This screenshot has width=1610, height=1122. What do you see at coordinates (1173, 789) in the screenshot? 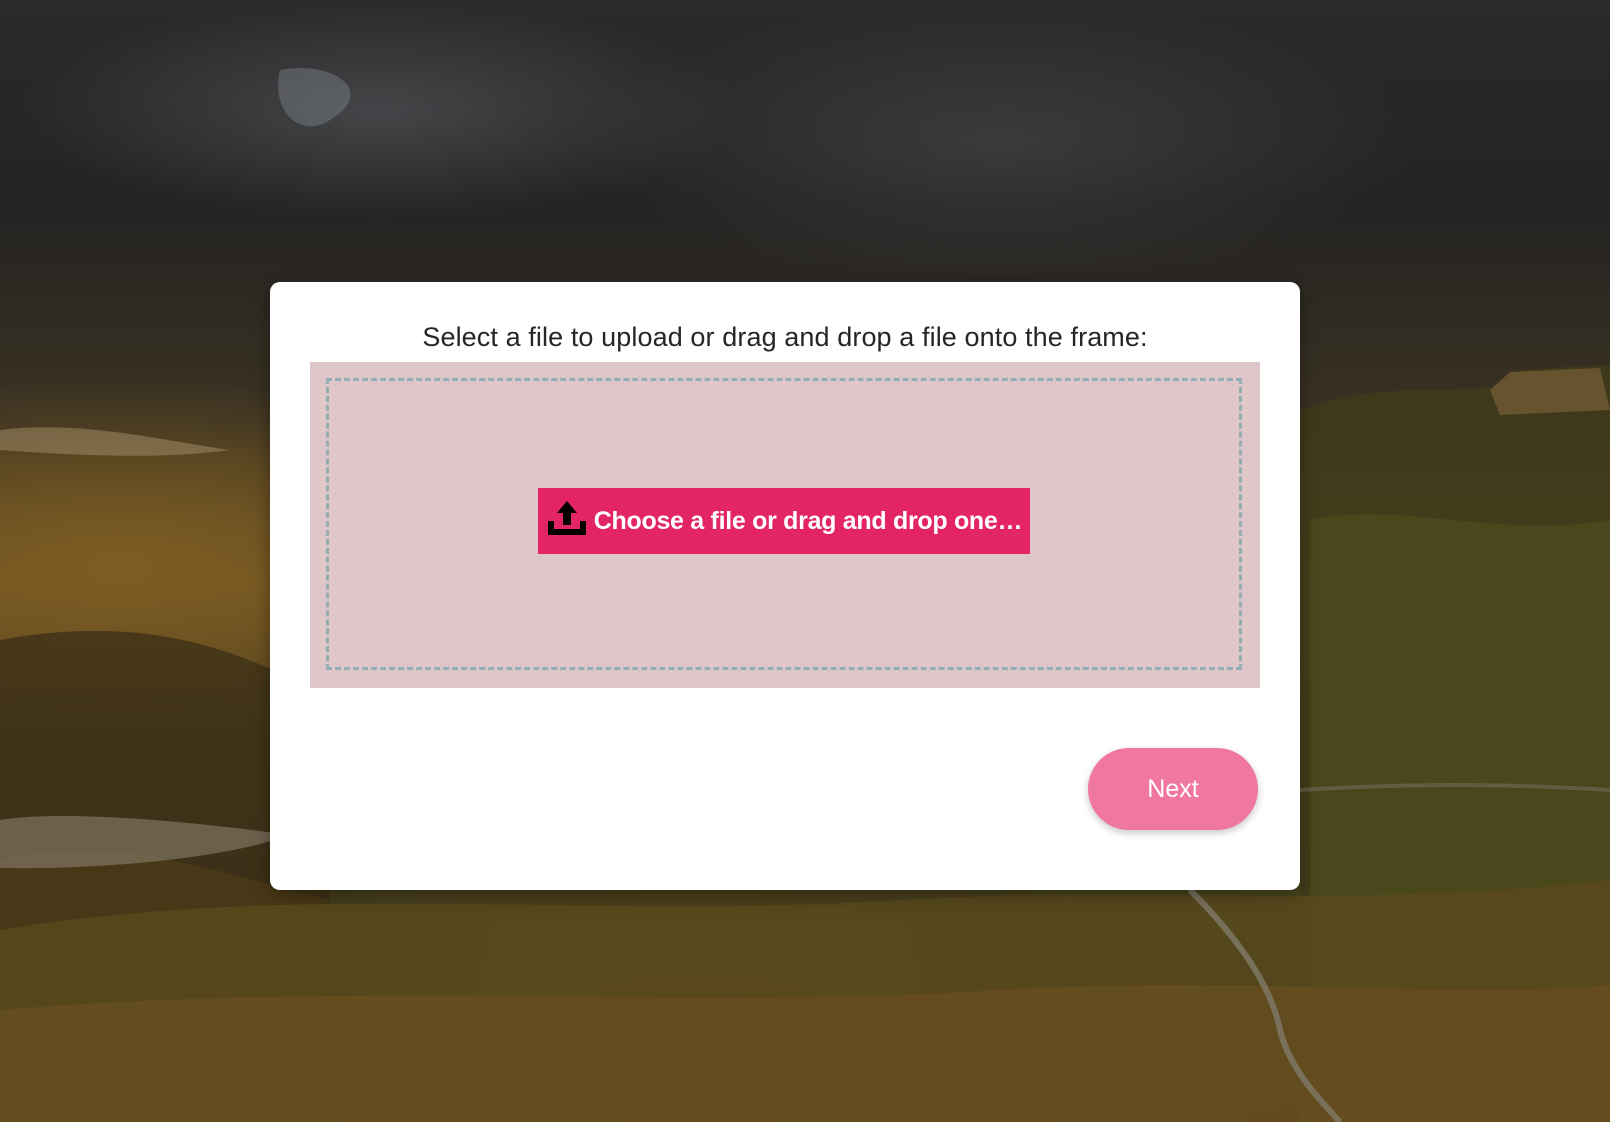
I see `next-button: Next` at bounding box center [1173, 789].